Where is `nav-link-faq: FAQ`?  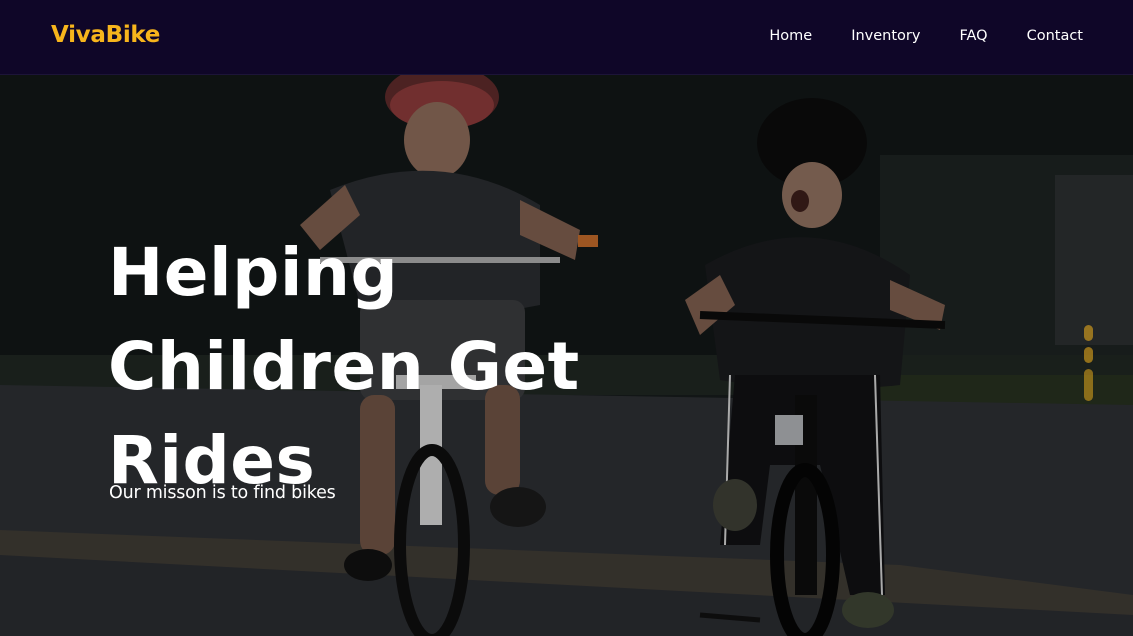
nav-link-faq: FAQ is located at coordinates (973, 36).